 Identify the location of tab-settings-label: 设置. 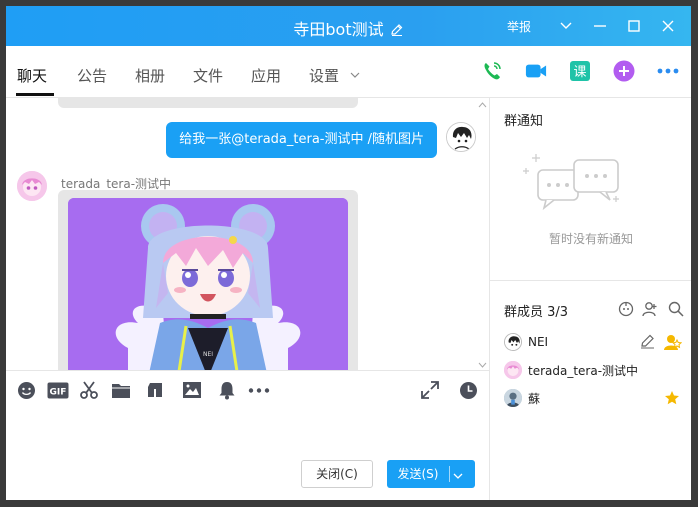
(324, 76).